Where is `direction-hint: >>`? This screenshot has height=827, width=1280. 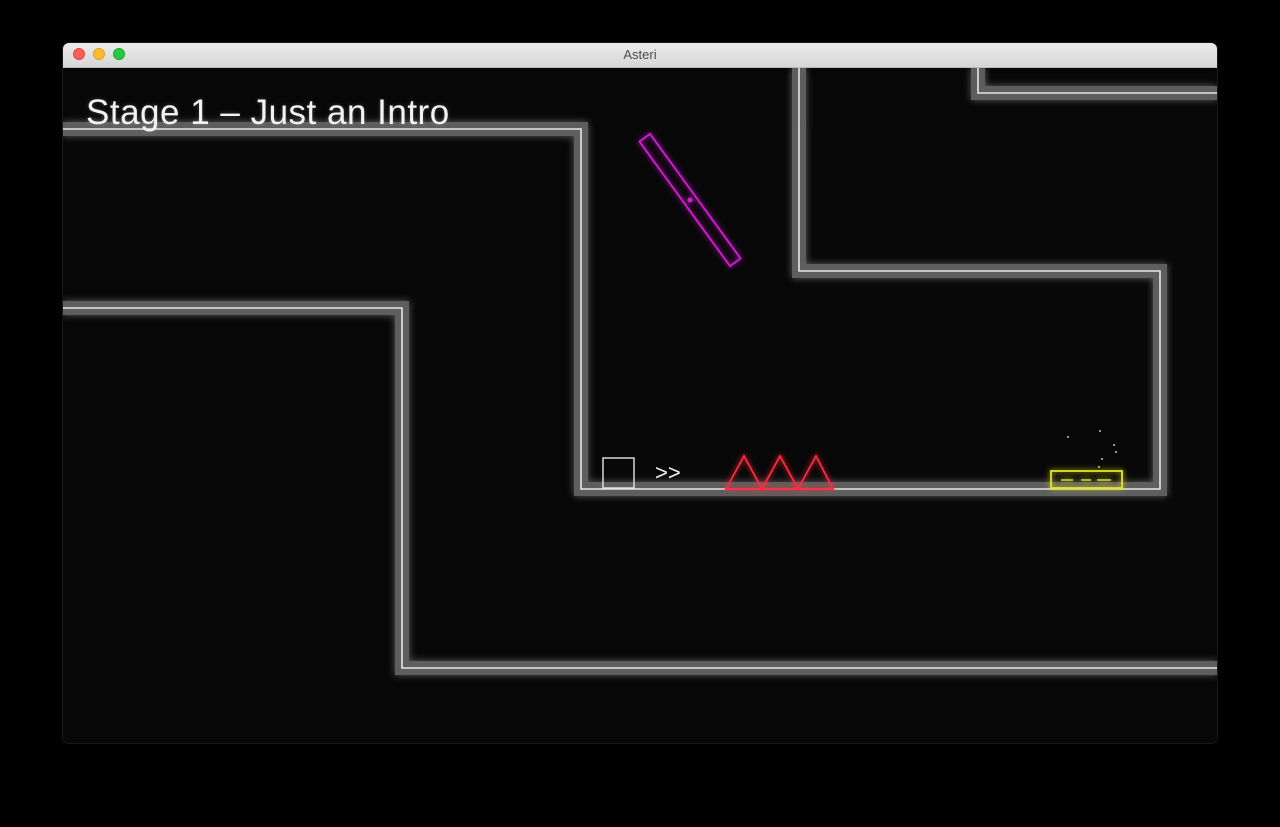
direction-hint: >> is located at coordinates (668, 472).